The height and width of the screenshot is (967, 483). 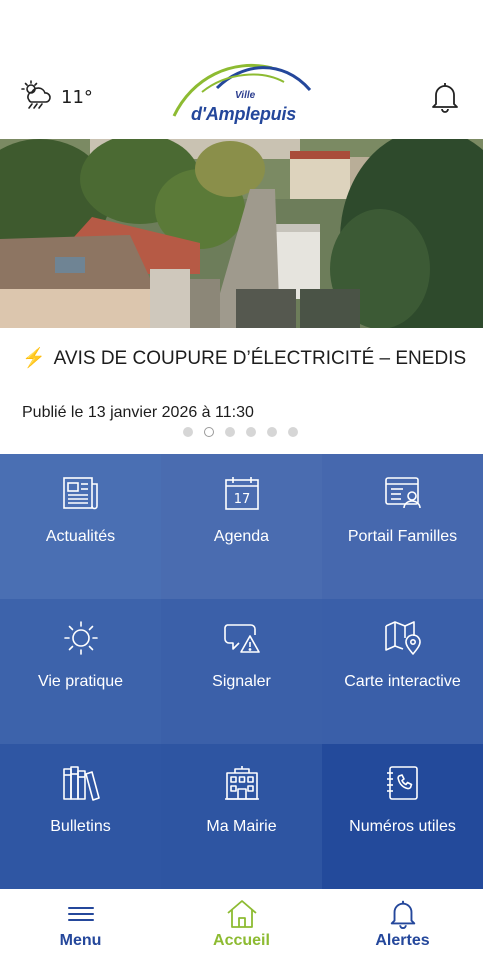 What do you see at coordinates (240, 432) in the screenshot?
I see `carousel-indicator` at bounding box center [240, 432].